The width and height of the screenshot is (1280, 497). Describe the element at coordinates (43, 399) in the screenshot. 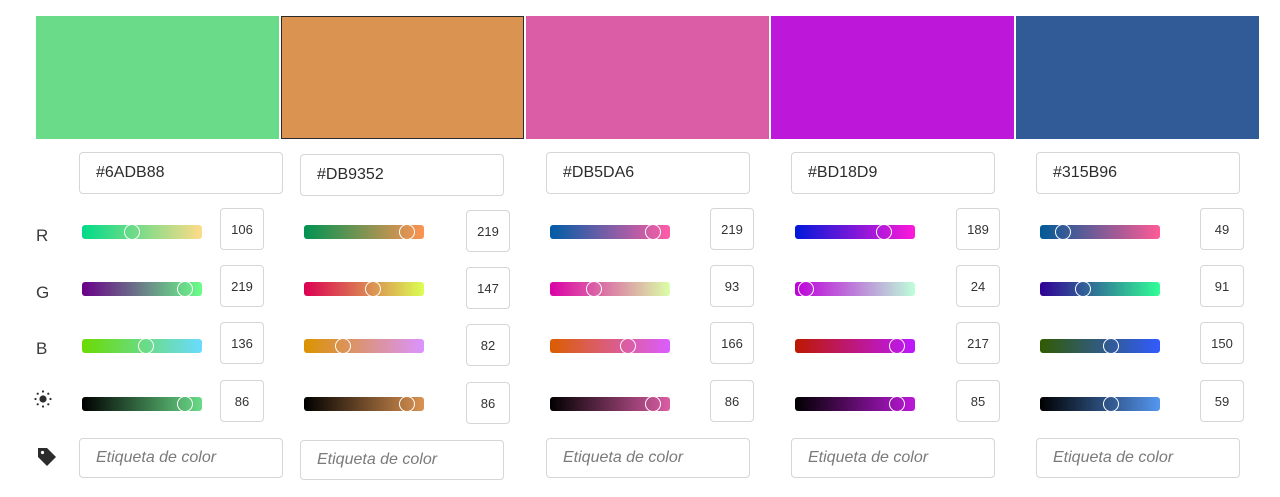

I see `sun-icon` at that location.